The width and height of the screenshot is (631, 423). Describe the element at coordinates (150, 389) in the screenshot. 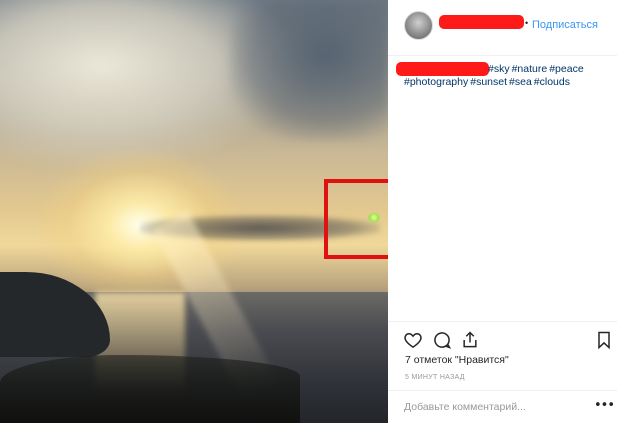

I see `photo-foreground-grass` at that location.